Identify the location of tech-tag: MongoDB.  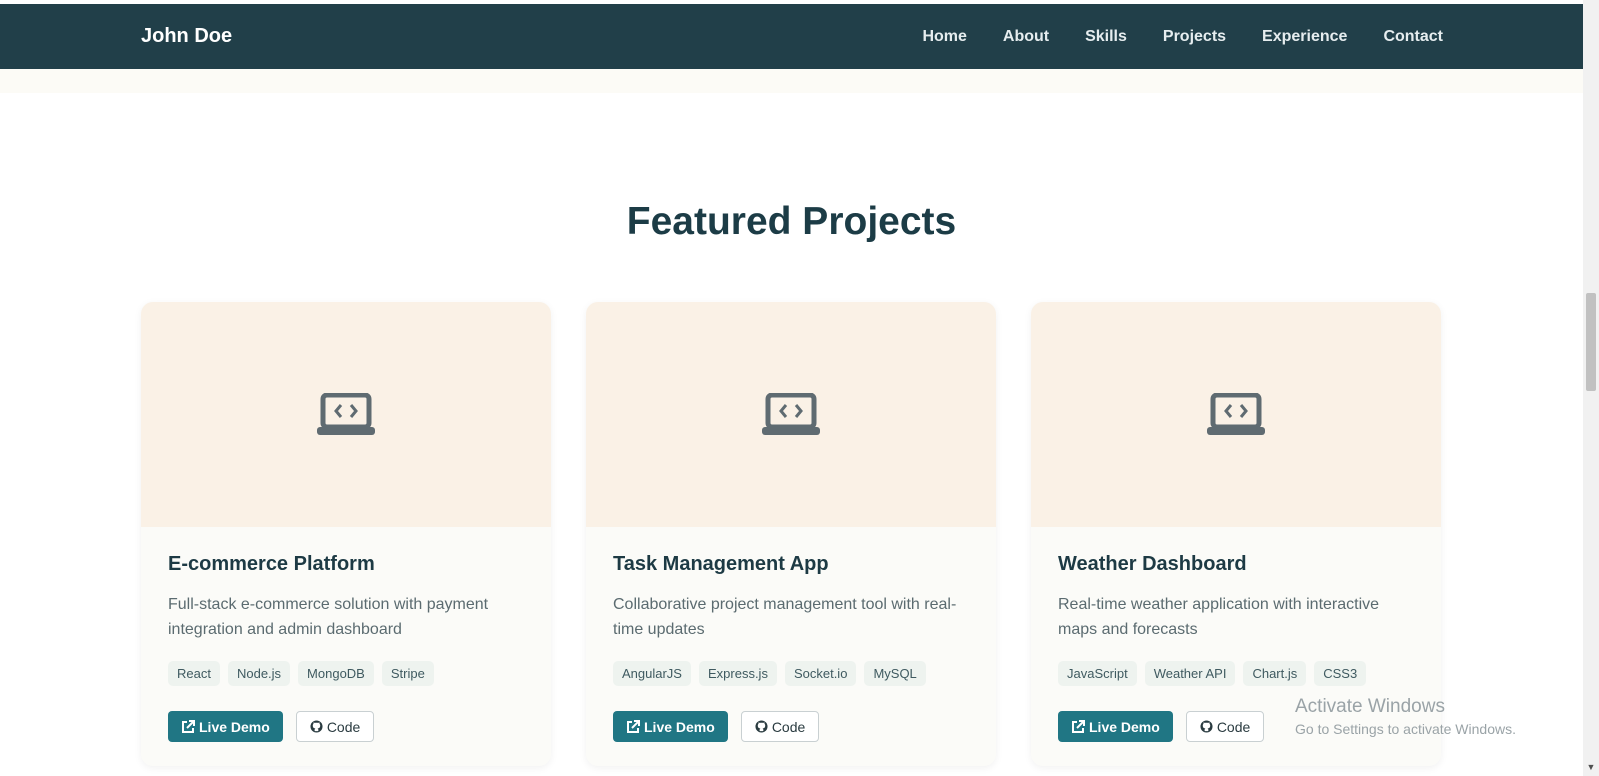
(336, 673).